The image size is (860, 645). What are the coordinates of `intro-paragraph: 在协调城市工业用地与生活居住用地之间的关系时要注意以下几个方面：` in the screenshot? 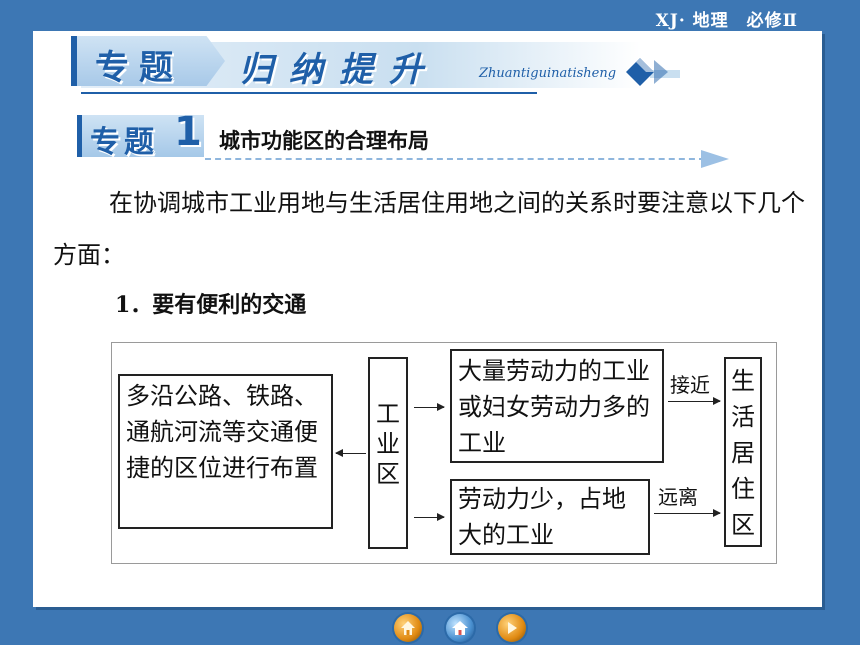 It's located at (429, 229).